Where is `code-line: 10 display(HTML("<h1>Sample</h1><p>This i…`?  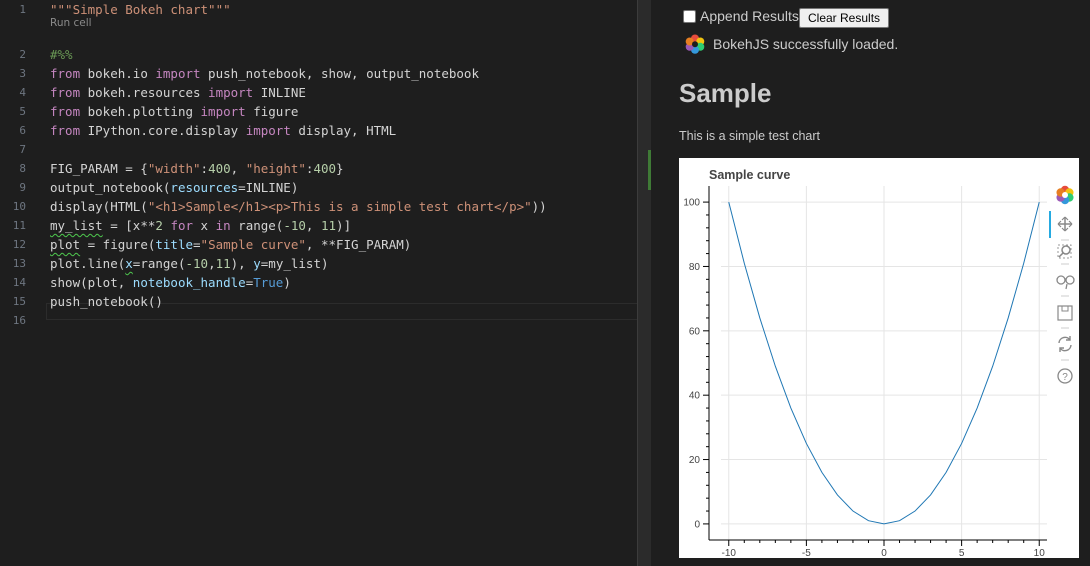 code-line: 10 display(HTML("<h1>Sample</h1><p>This i… is located at coordinates (318, 206).